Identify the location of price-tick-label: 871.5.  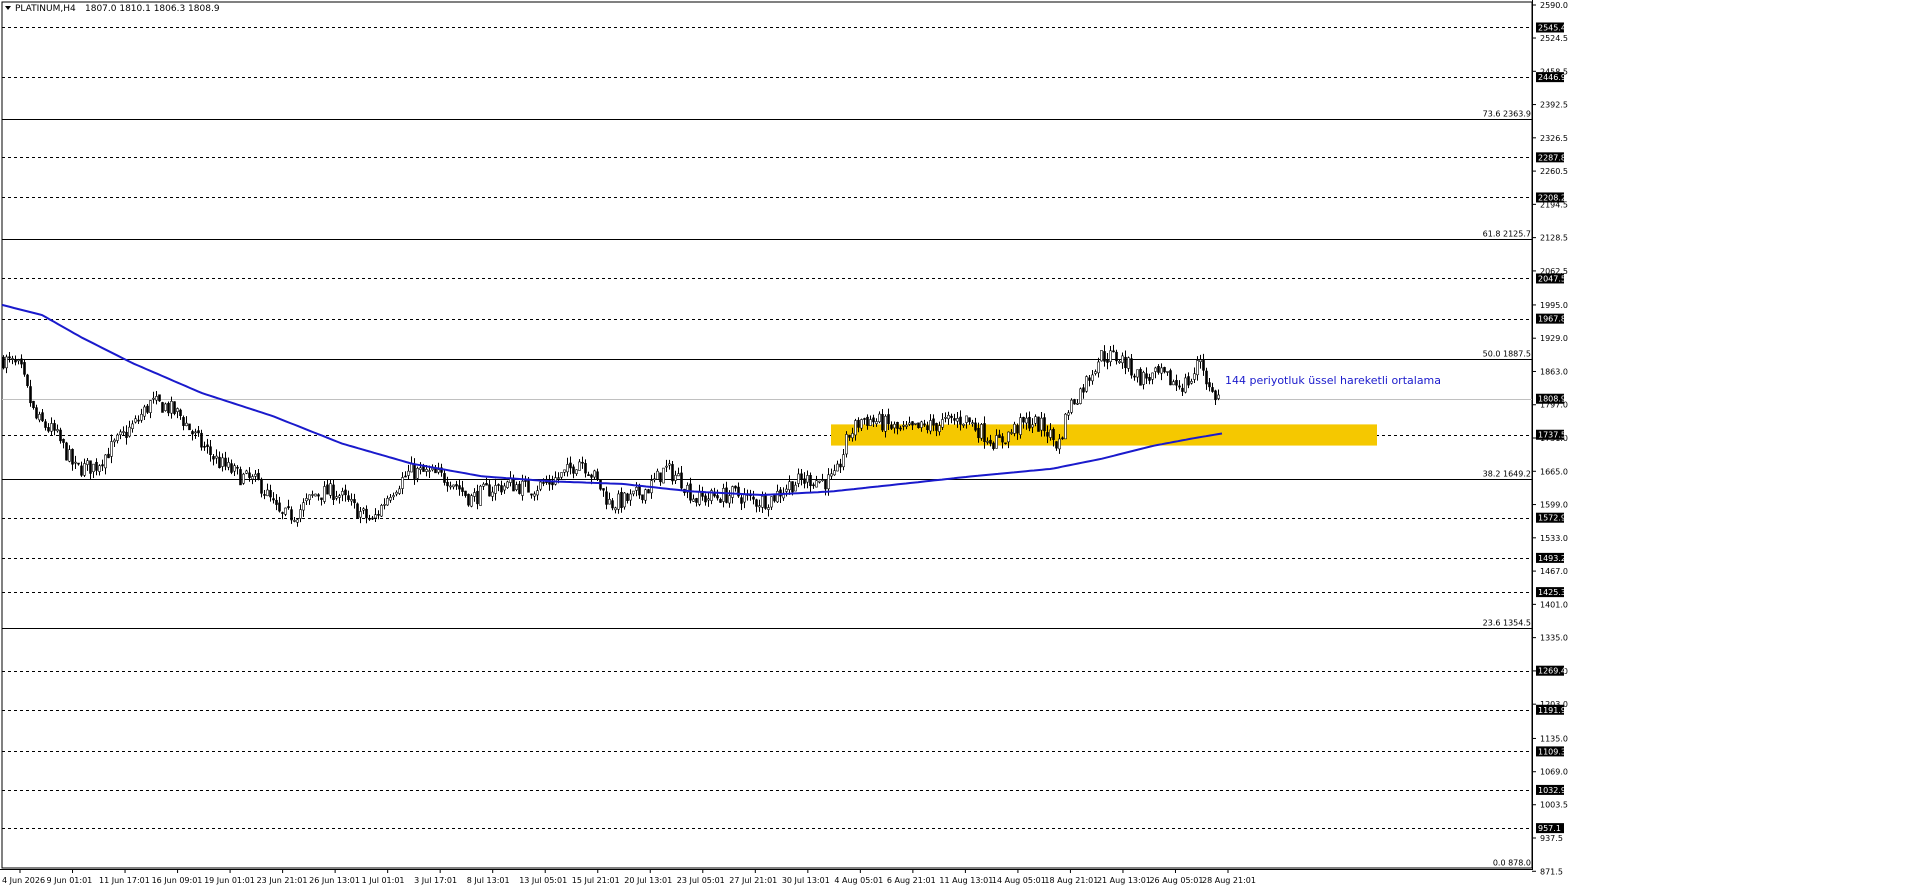
(1551, 871).